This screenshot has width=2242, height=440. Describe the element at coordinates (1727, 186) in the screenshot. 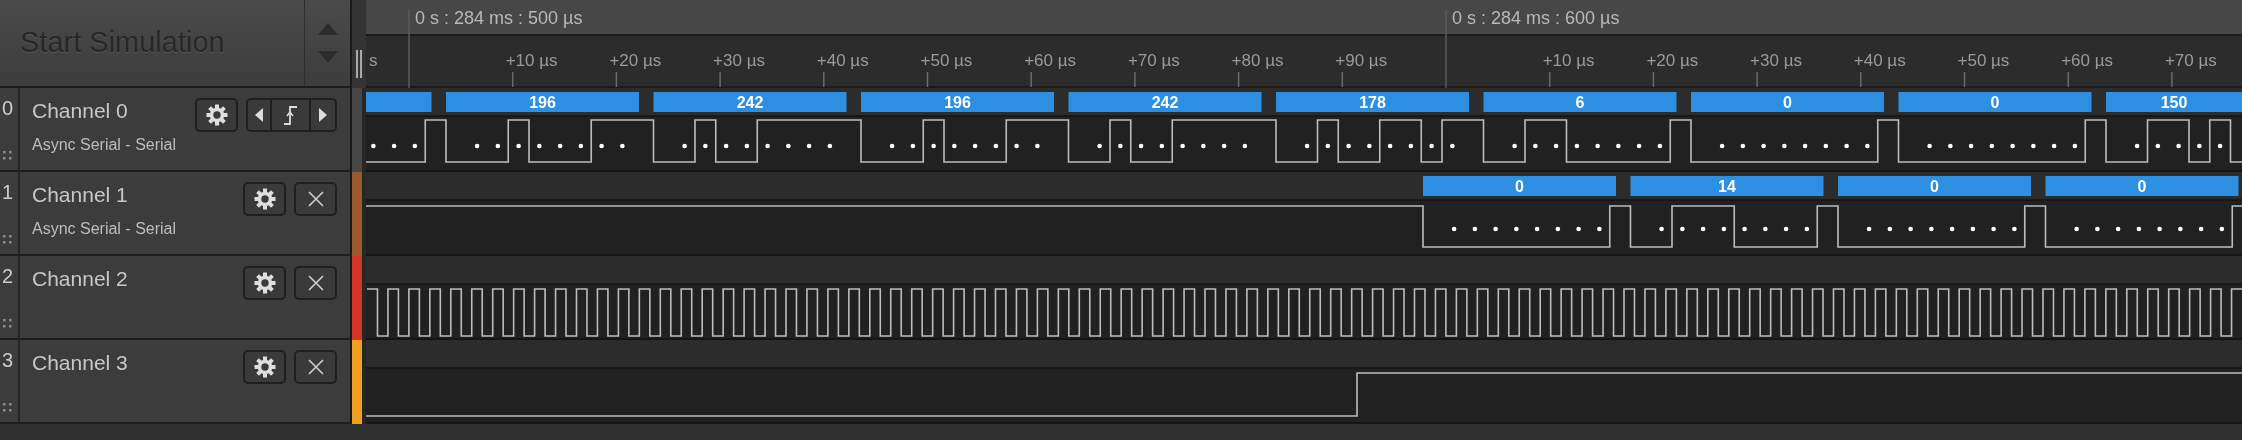

I see `decoded-value-bubble: 14` at that location.